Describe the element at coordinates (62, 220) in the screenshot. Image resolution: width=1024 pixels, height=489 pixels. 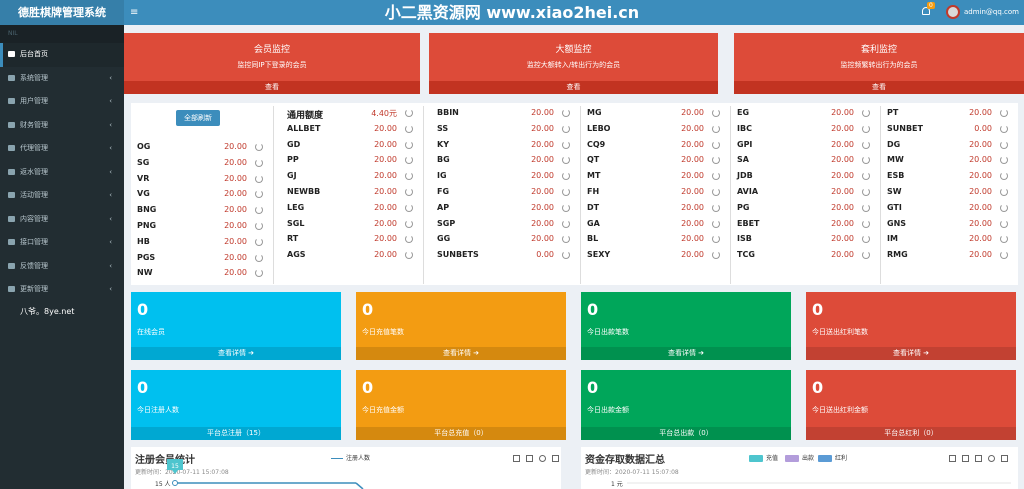
I see `sidebar-item: 内容管理 ‹` at that location.